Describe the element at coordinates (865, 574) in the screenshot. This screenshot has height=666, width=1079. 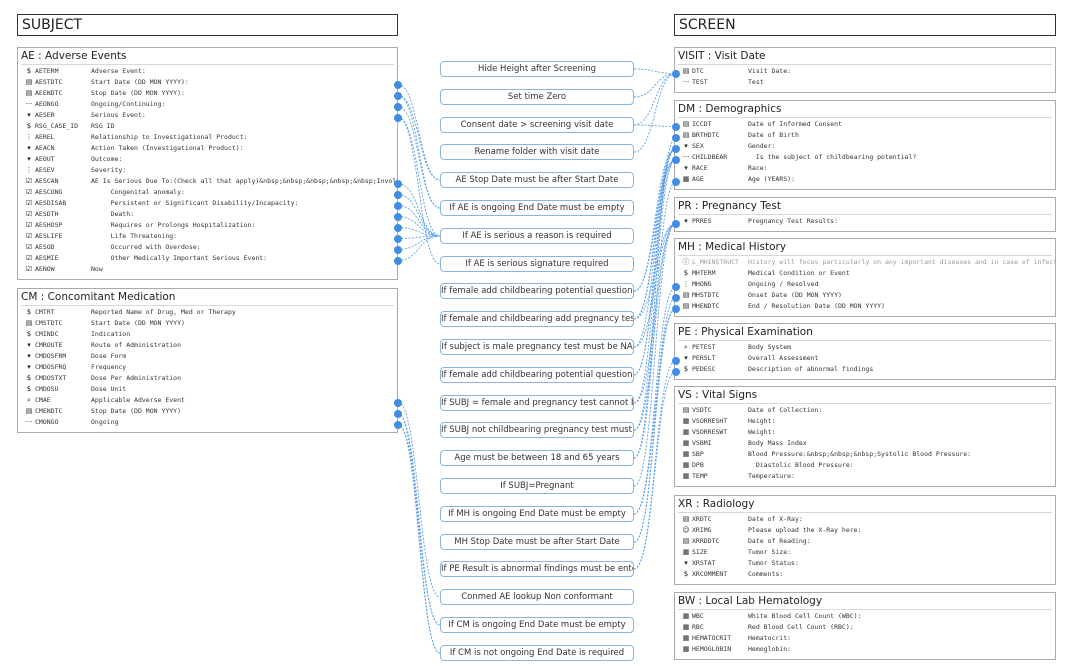
I see `field-row-xrcomment: $ XRCOMMENT Comments:` at that location.